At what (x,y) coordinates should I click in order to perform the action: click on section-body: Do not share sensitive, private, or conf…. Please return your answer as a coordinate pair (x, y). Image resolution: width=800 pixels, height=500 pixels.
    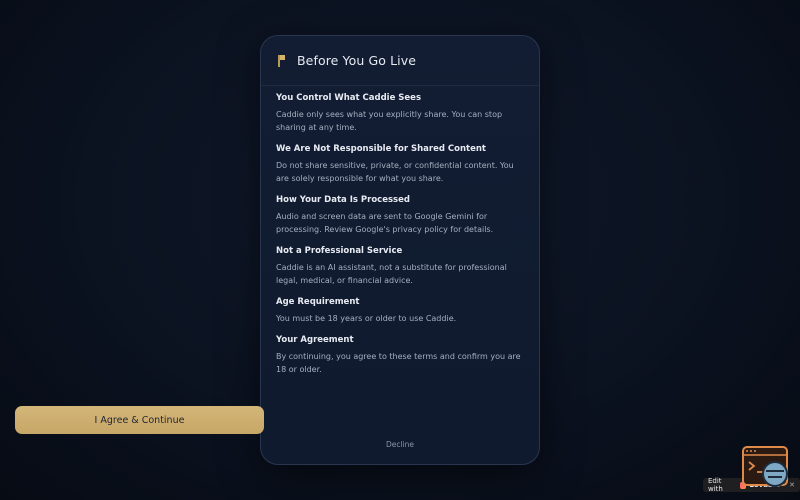
    Looking at the image, I should click on (395, 172).